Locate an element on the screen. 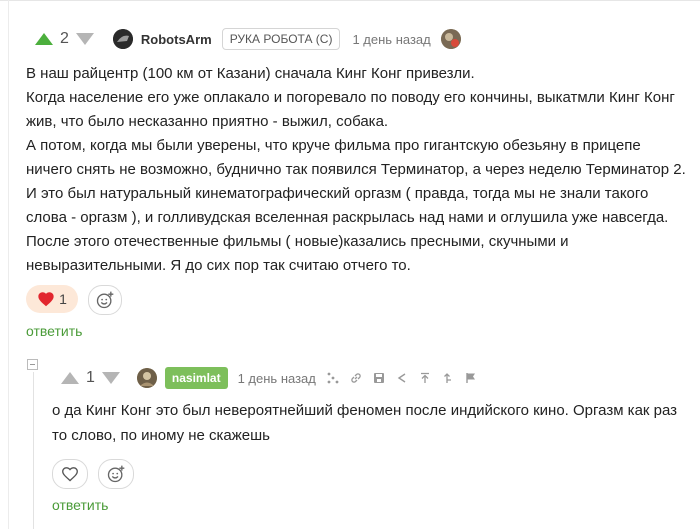 The image size is (700, 529). add-reaction-button is located at coordinates (105, 300).